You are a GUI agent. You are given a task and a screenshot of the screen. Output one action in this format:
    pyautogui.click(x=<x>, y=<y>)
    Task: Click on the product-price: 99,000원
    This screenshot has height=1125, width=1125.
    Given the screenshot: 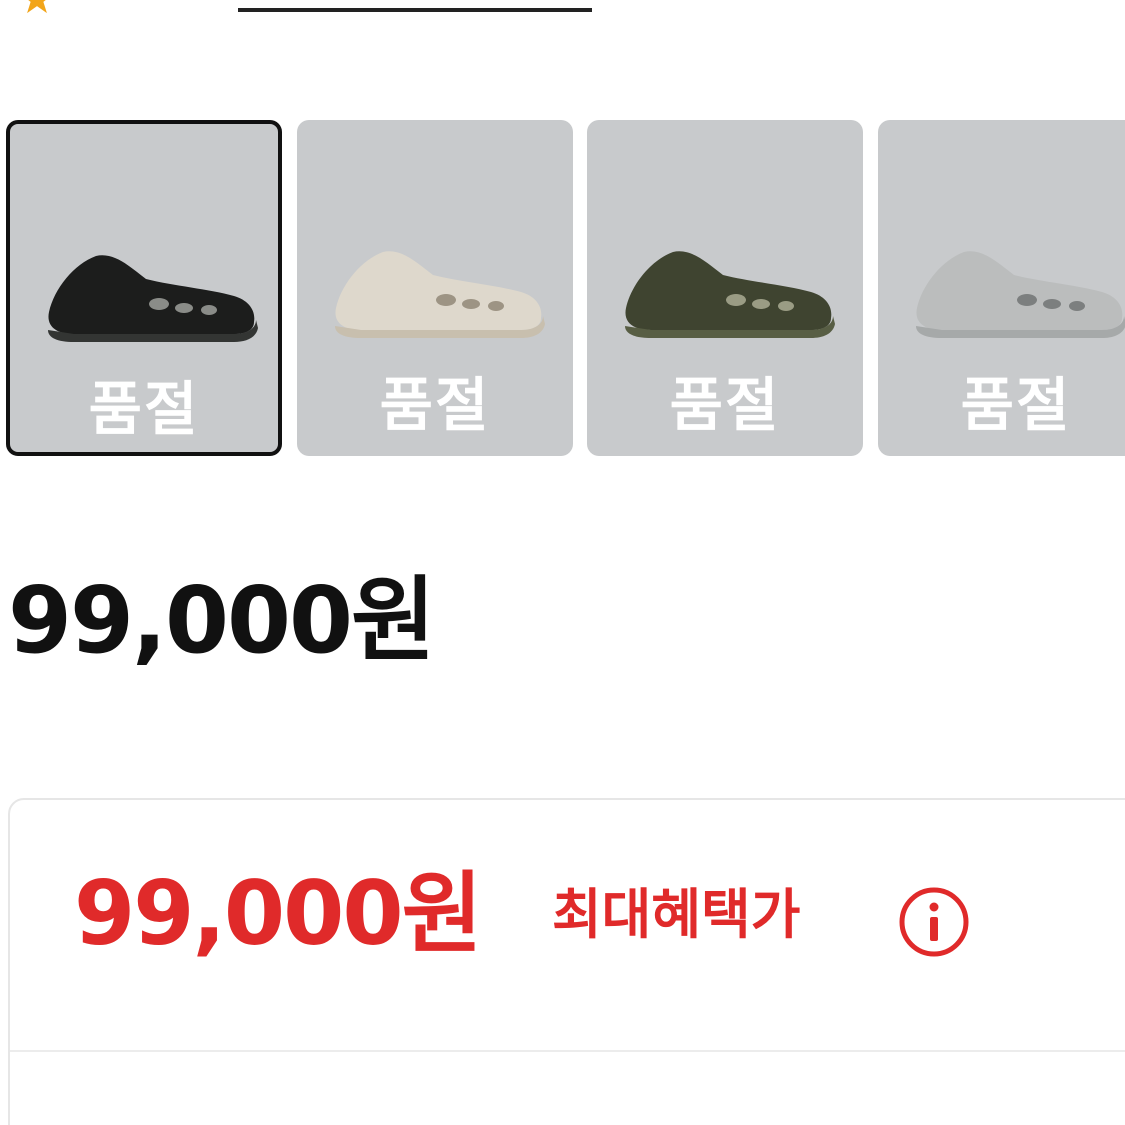 What is the action you would take?
    pyautogui.click(x=222, y=620)
    